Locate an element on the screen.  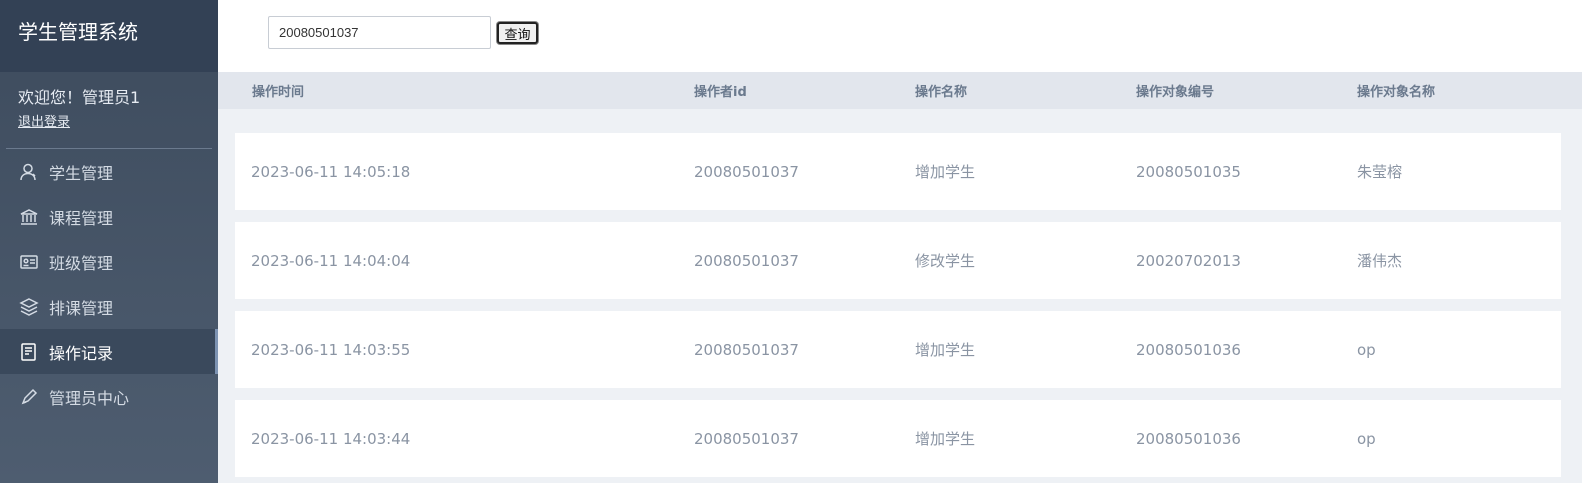
table-header: 操作时间 操作者id 操作名称 操作对象编号 操作对象名称 is located at coordinates (900, 90).